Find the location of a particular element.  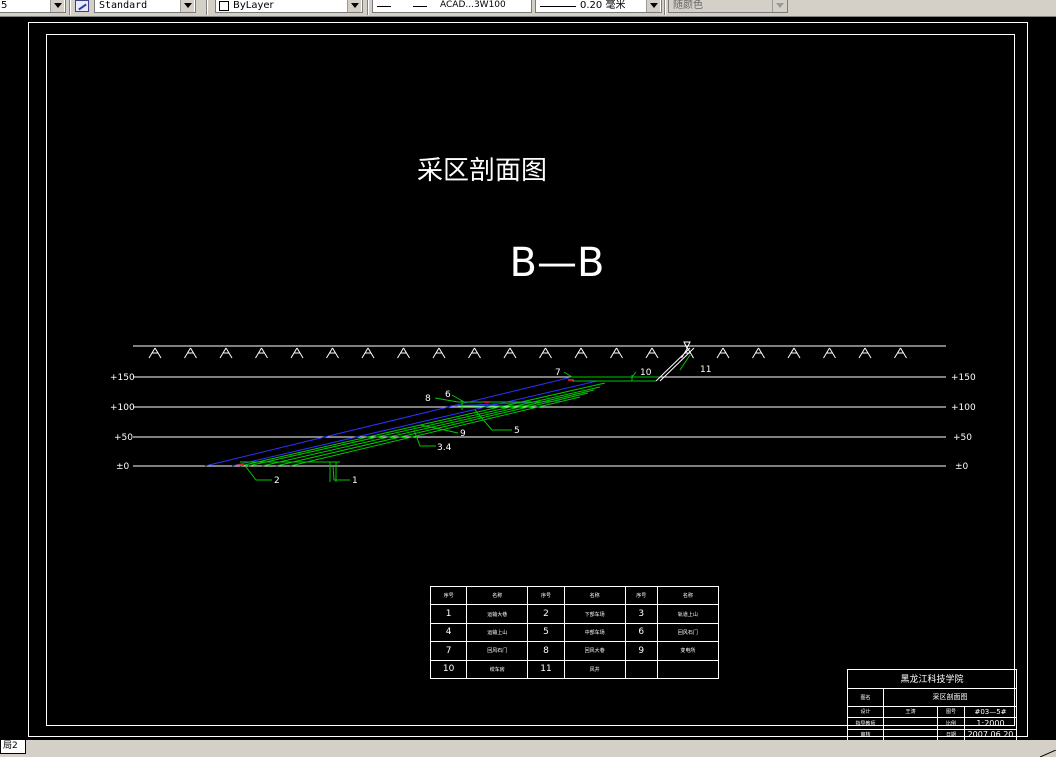

drawing-number: #03—5# is located at coordinates (990, 712).